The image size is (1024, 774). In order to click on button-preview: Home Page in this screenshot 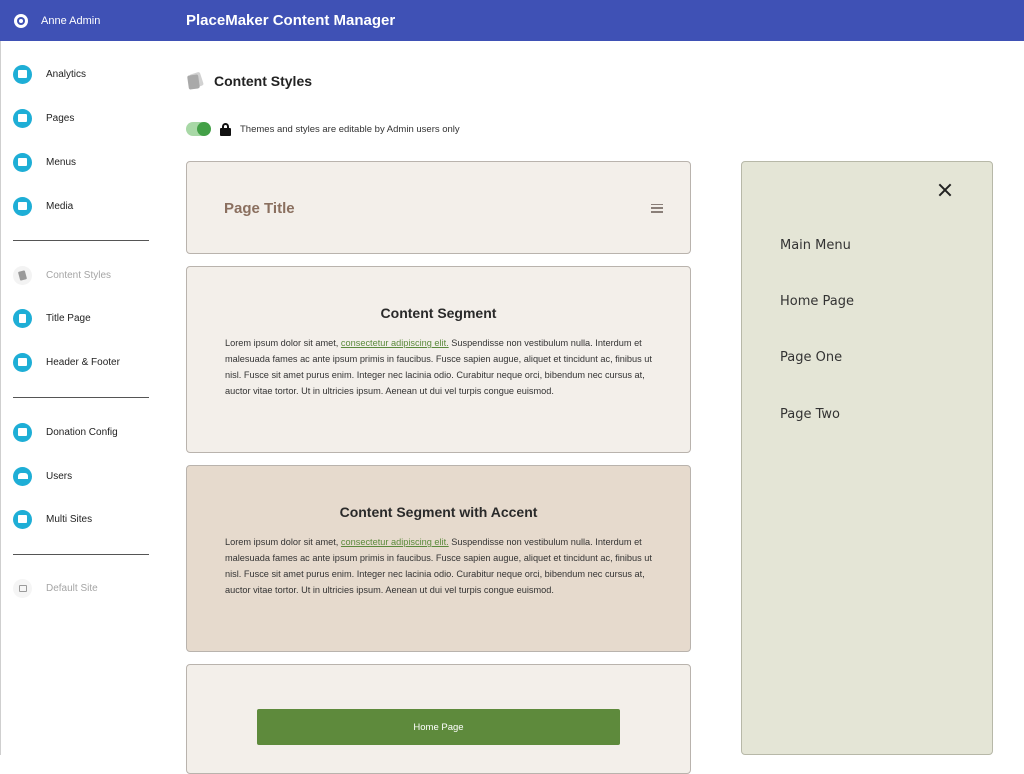, I will do `click(438, 719)`.